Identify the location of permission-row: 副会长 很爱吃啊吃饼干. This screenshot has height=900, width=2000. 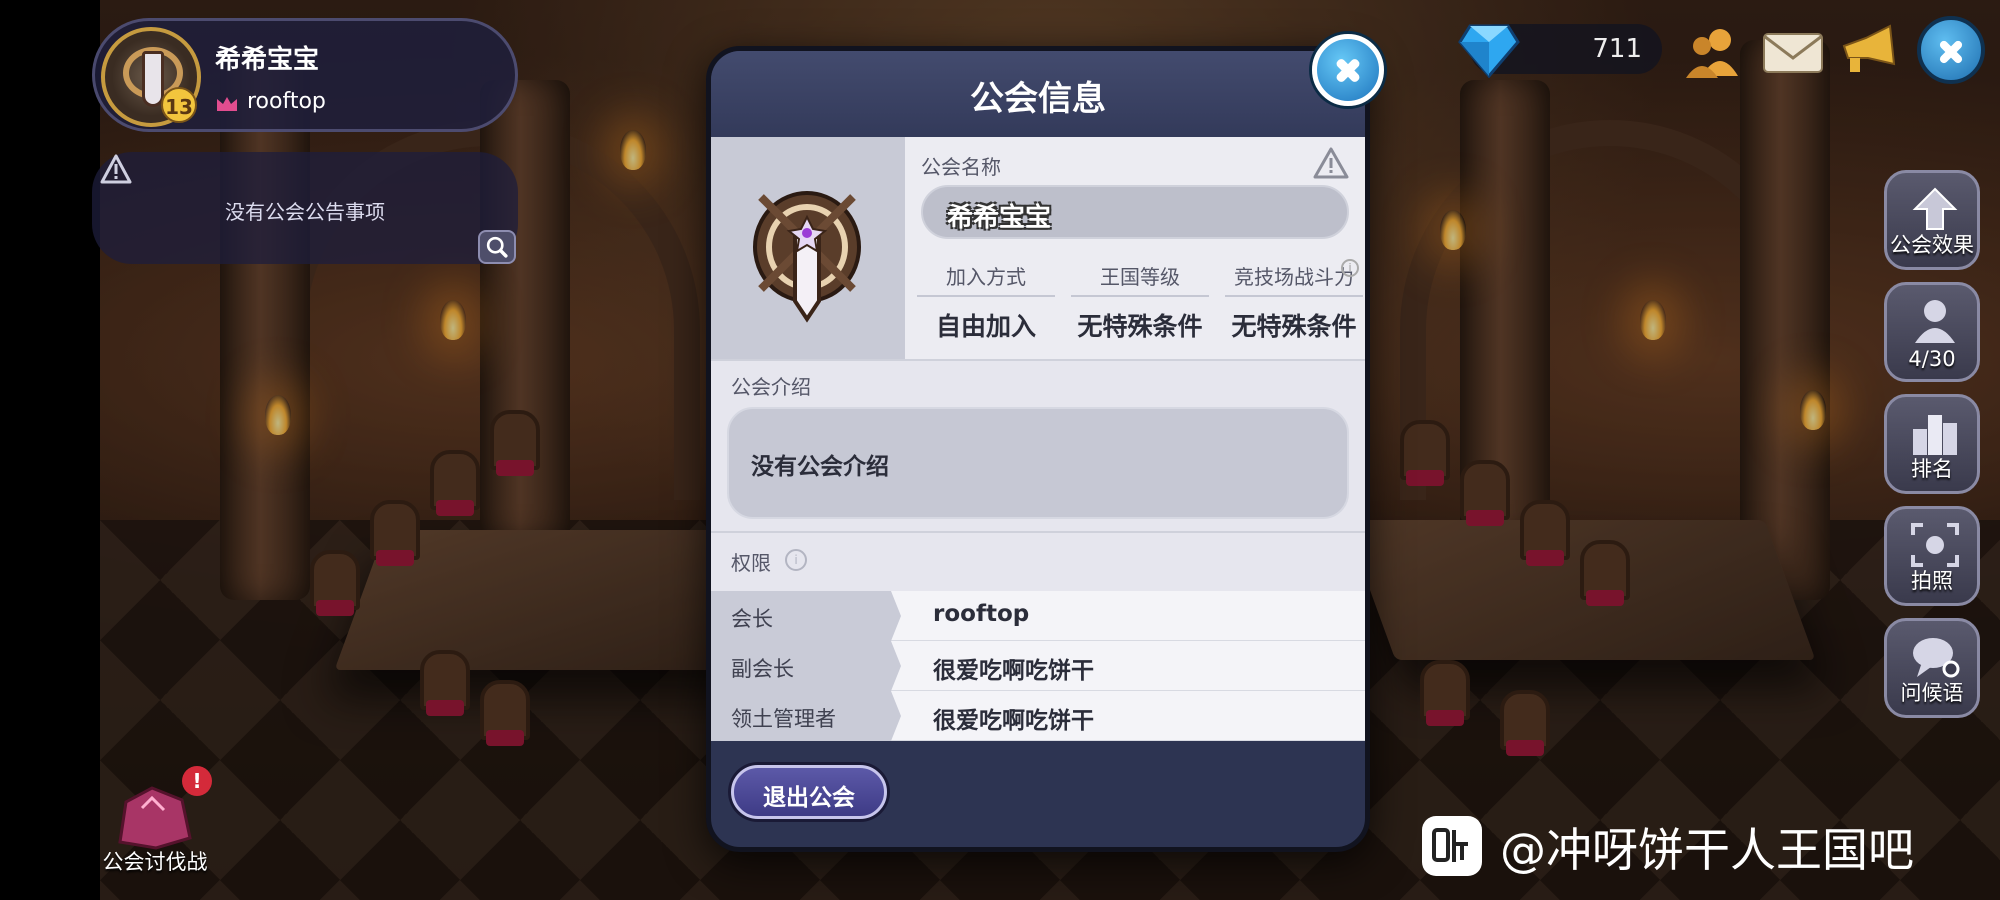
(1038, 666).